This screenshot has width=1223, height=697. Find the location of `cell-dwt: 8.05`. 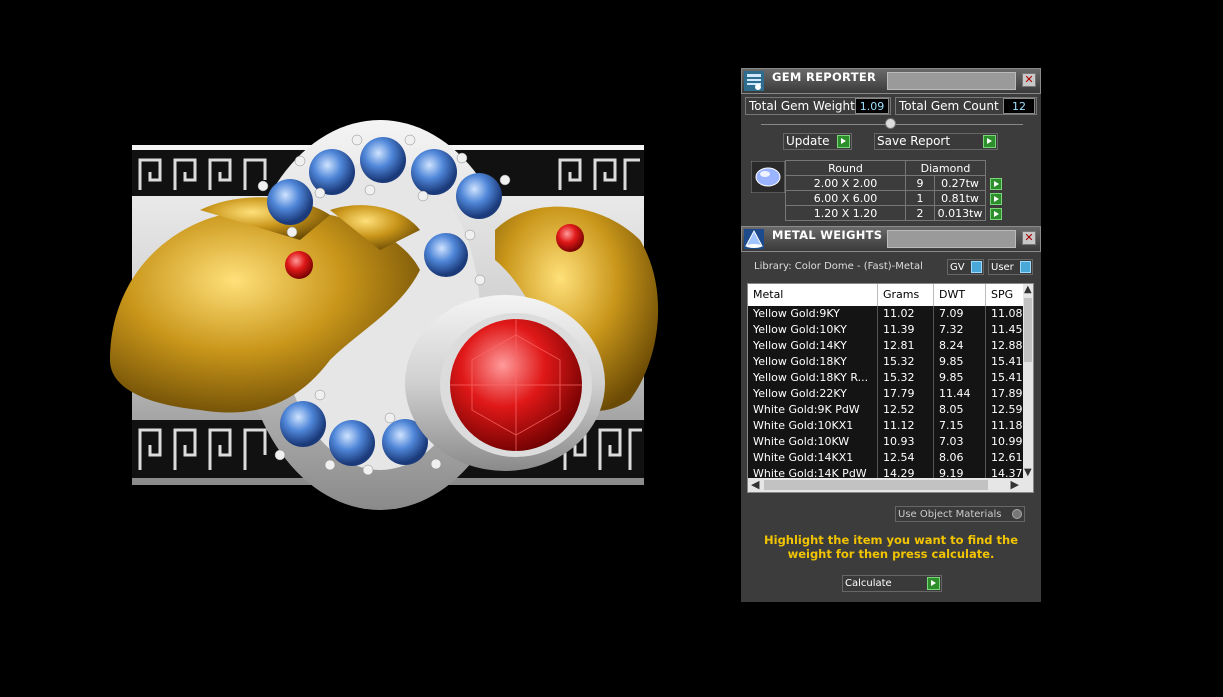

cell-dwt: 8.05 is located at coordinates (960, 410).